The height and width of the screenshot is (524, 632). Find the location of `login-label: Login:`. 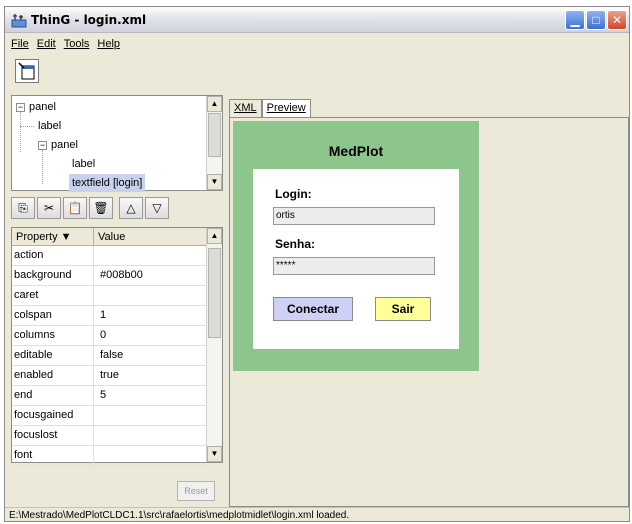

login-label: Login: is located at coordinates (293, 194).